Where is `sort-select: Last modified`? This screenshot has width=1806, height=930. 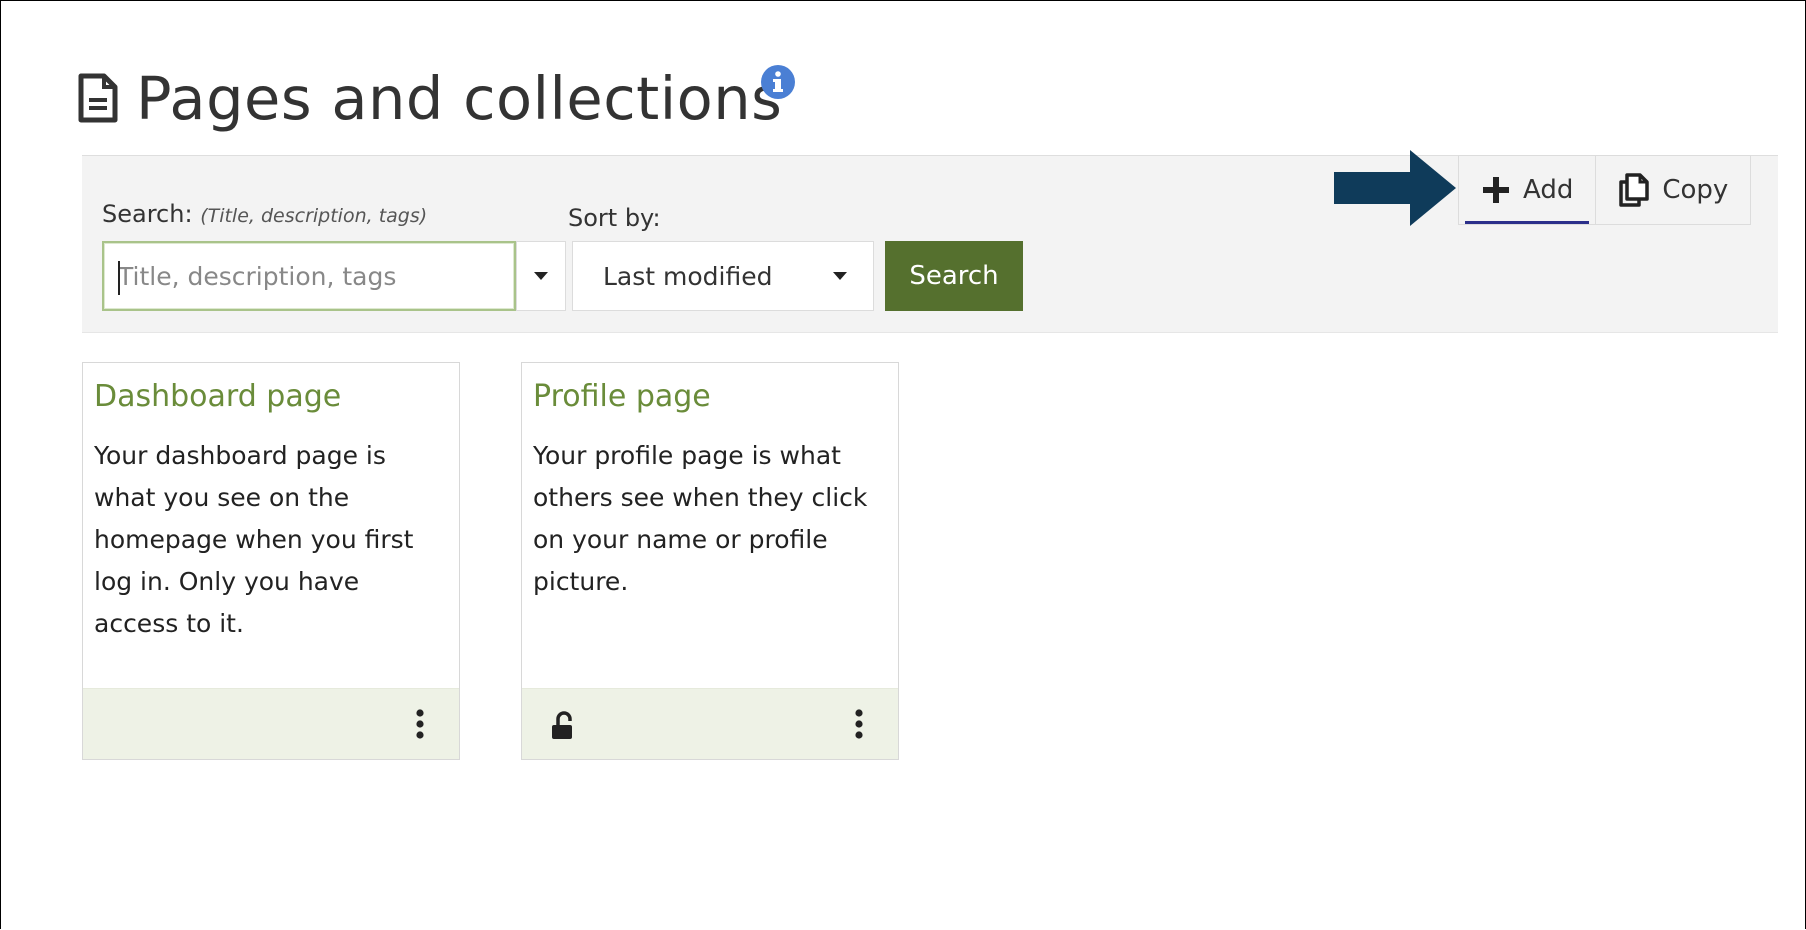 sort-select: Last modified is located at coordinates (723, 276).